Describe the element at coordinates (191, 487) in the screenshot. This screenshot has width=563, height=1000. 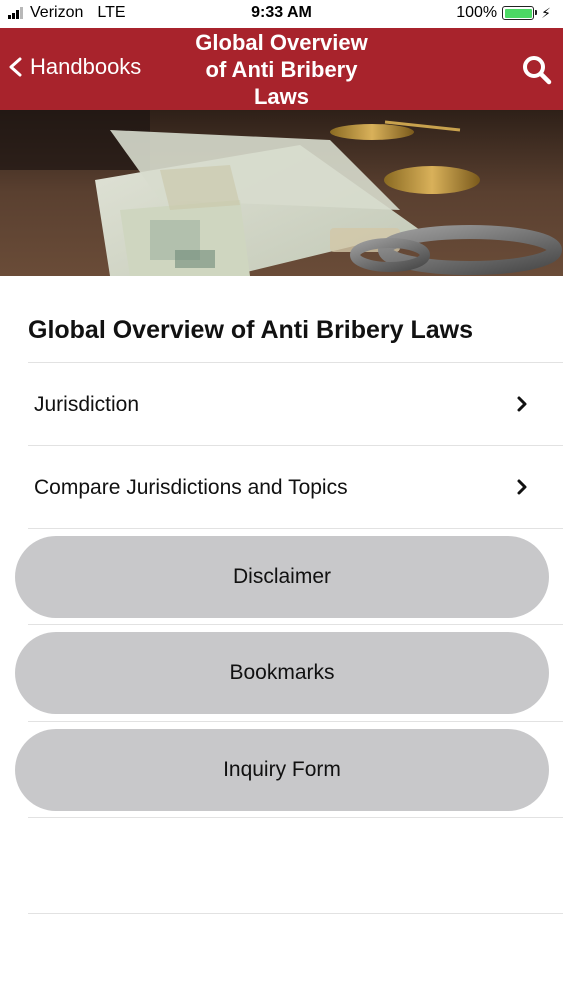
I see `list-item-label: Compare Jurisdictions and Topics` at that location.